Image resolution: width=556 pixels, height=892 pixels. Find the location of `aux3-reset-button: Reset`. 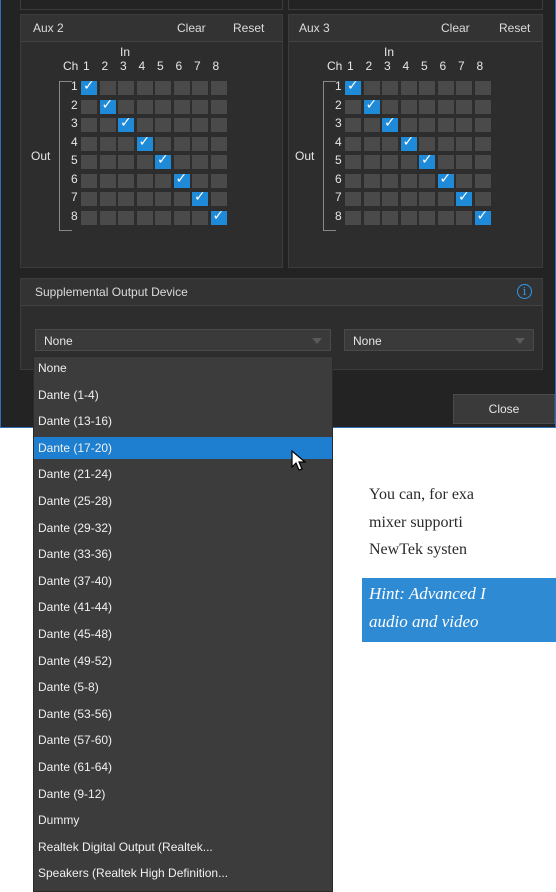

aux3-reset-button: Reset is located at coordinates (514, 28).